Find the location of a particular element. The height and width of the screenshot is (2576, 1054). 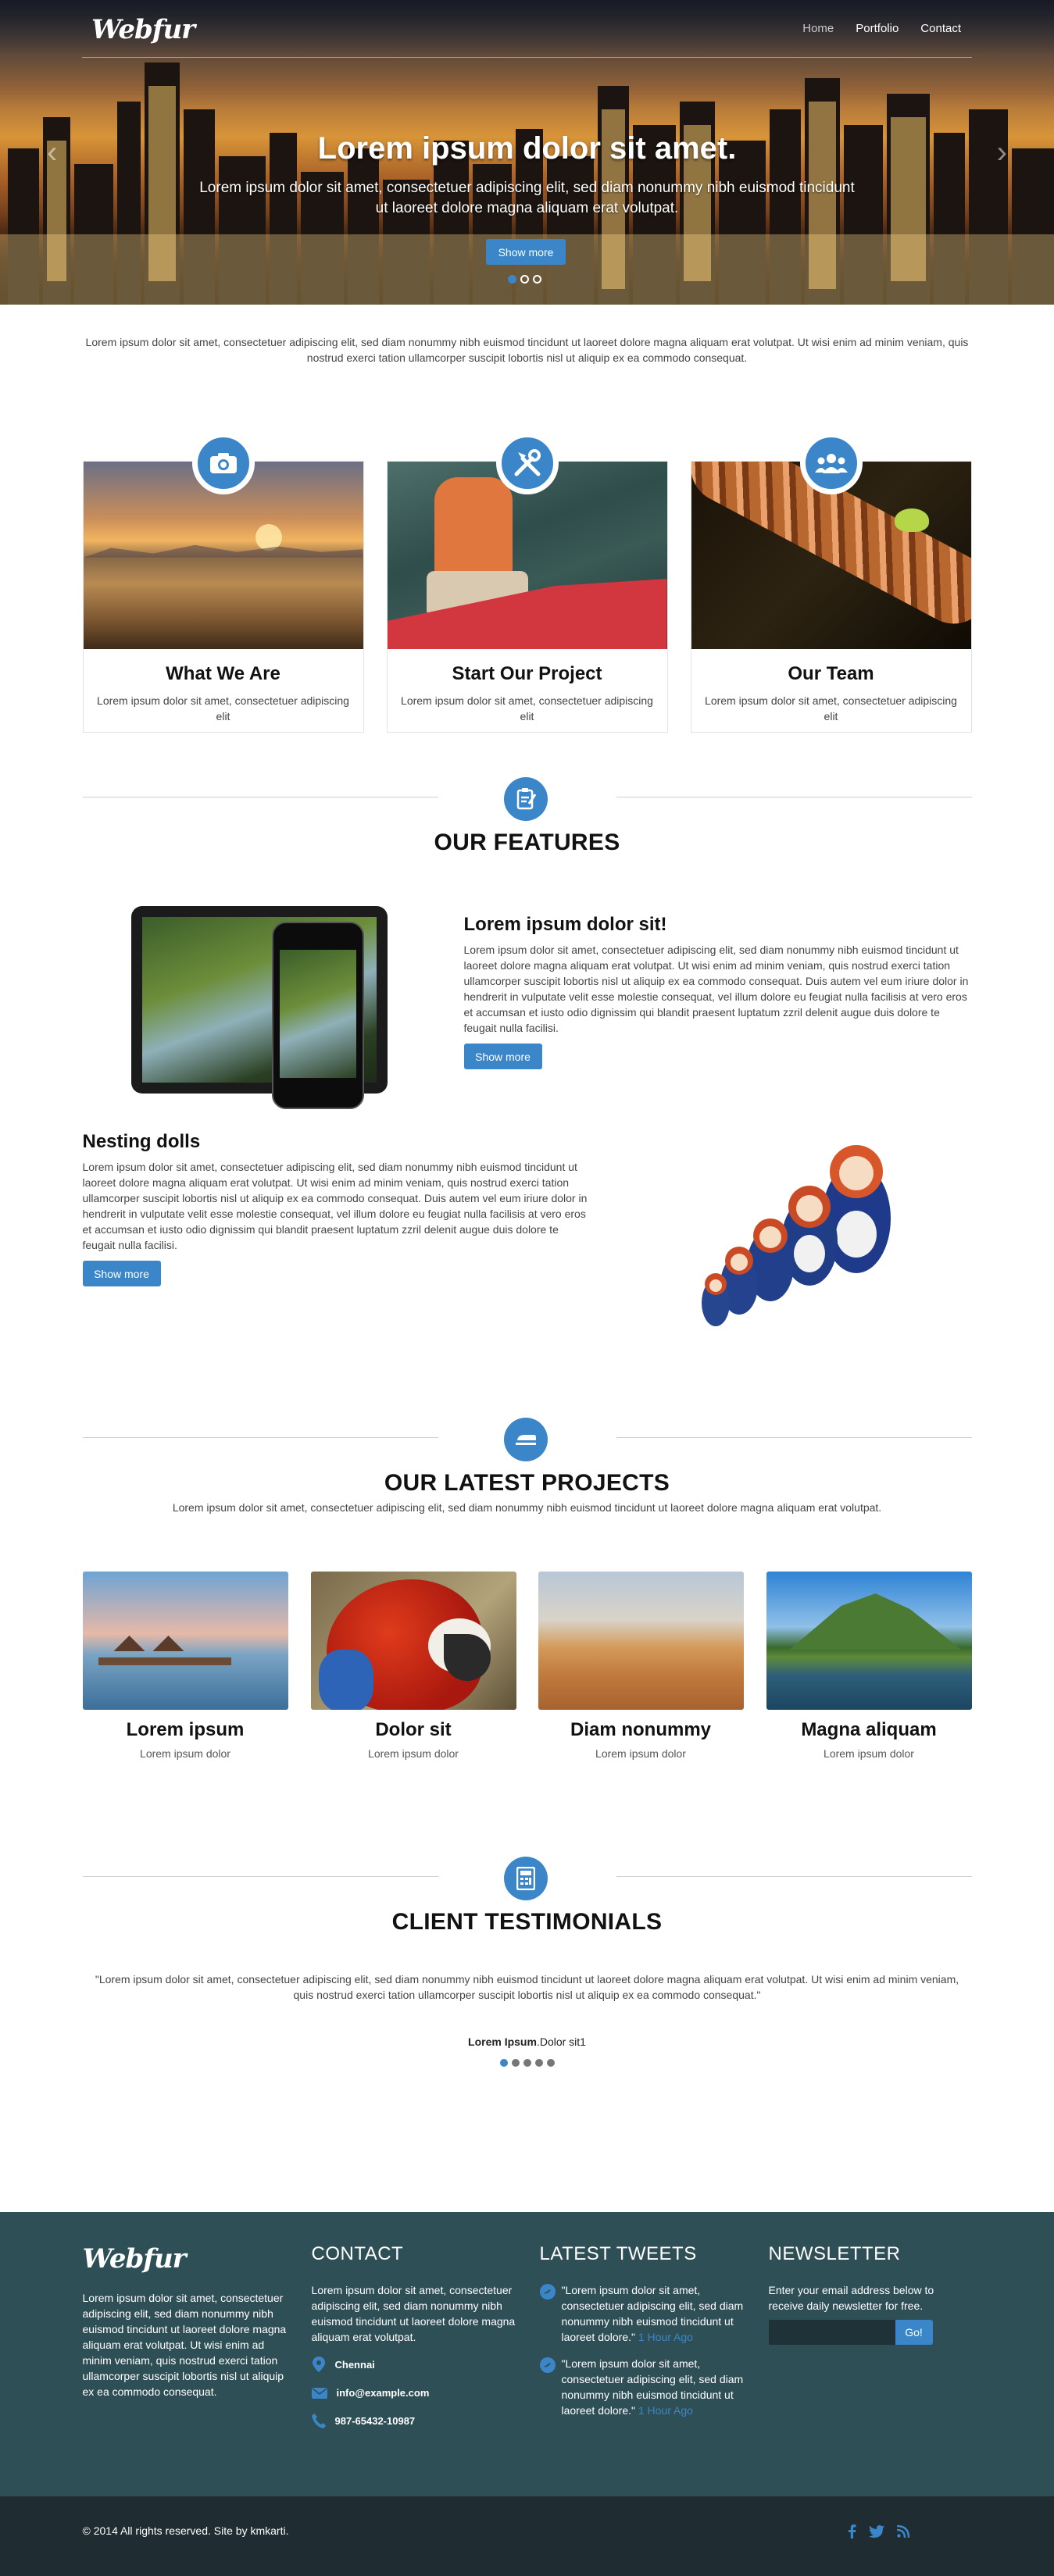

contact-phone-row: 987-65432-10987 is located at coordinates (417, 2420).